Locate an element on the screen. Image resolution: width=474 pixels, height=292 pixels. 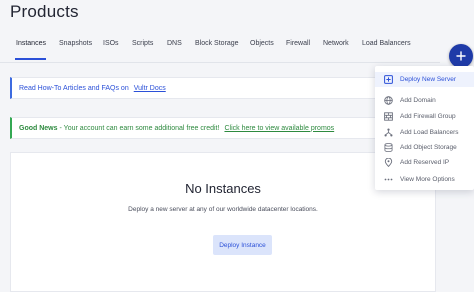
page-title: Products is located at coordinates (44, 11).